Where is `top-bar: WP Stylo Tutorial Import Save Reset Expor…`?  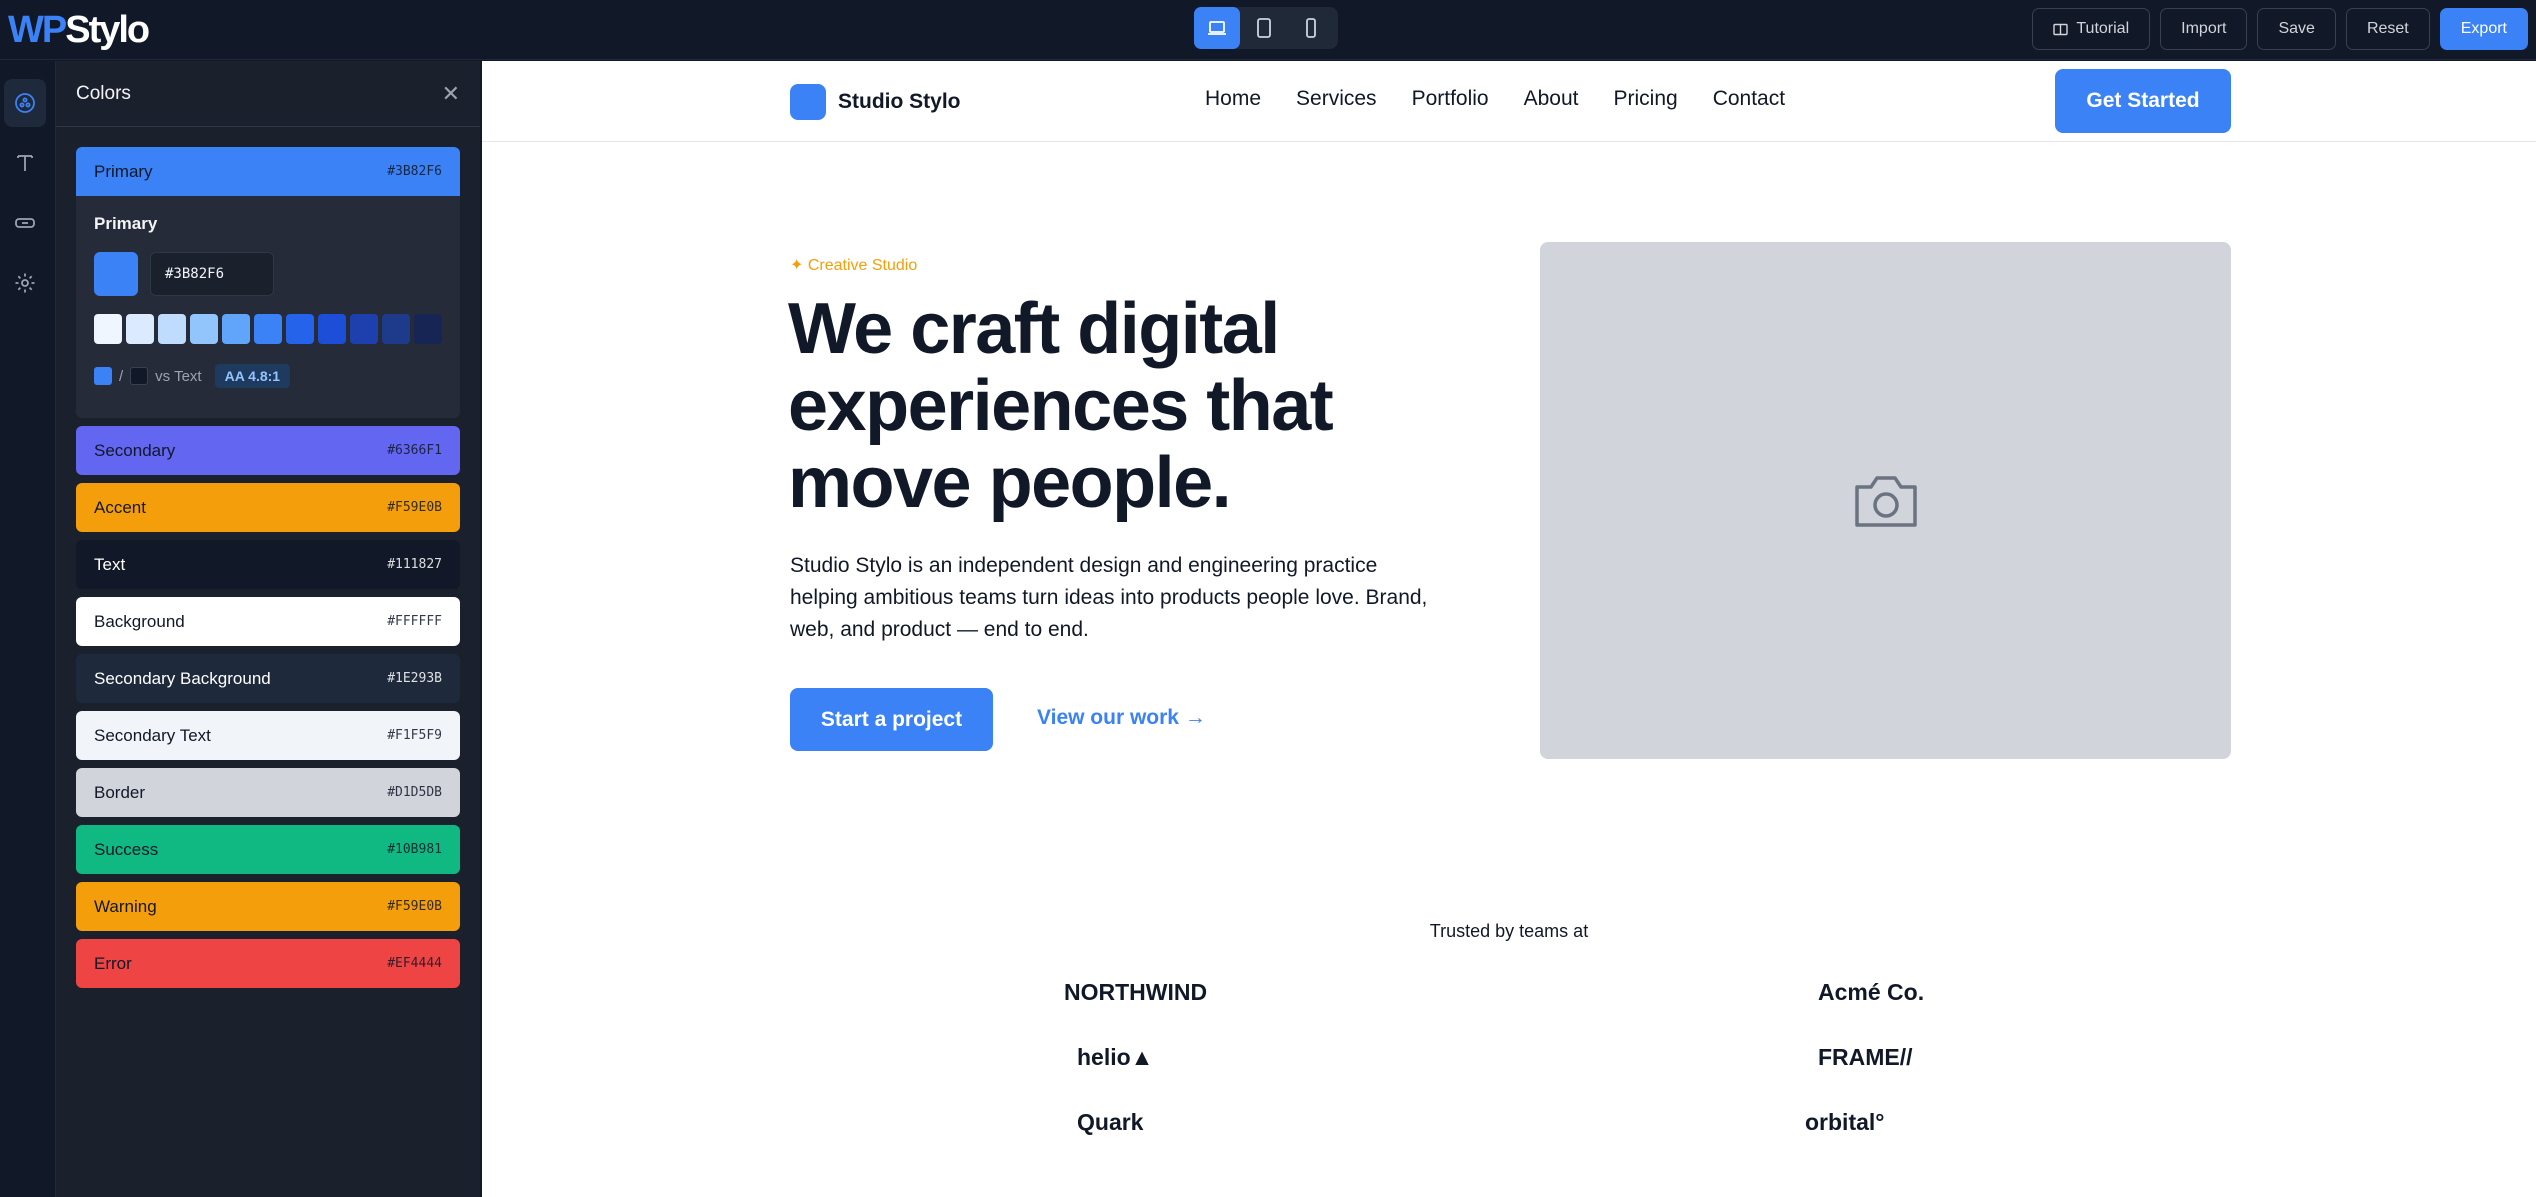
top-bar: WP Stylo Tutorial Import Save Reset Expor… is located at coordinates (1268, 30).